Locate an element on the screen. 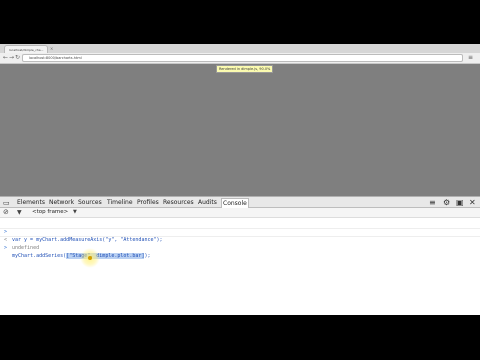  forward-arrow-icon: → is located at coordinates (11, 58).